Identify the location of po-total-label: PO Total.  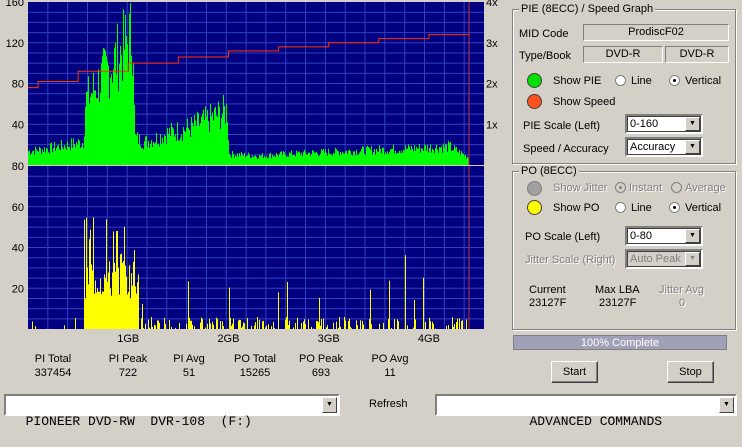
(255, 359).